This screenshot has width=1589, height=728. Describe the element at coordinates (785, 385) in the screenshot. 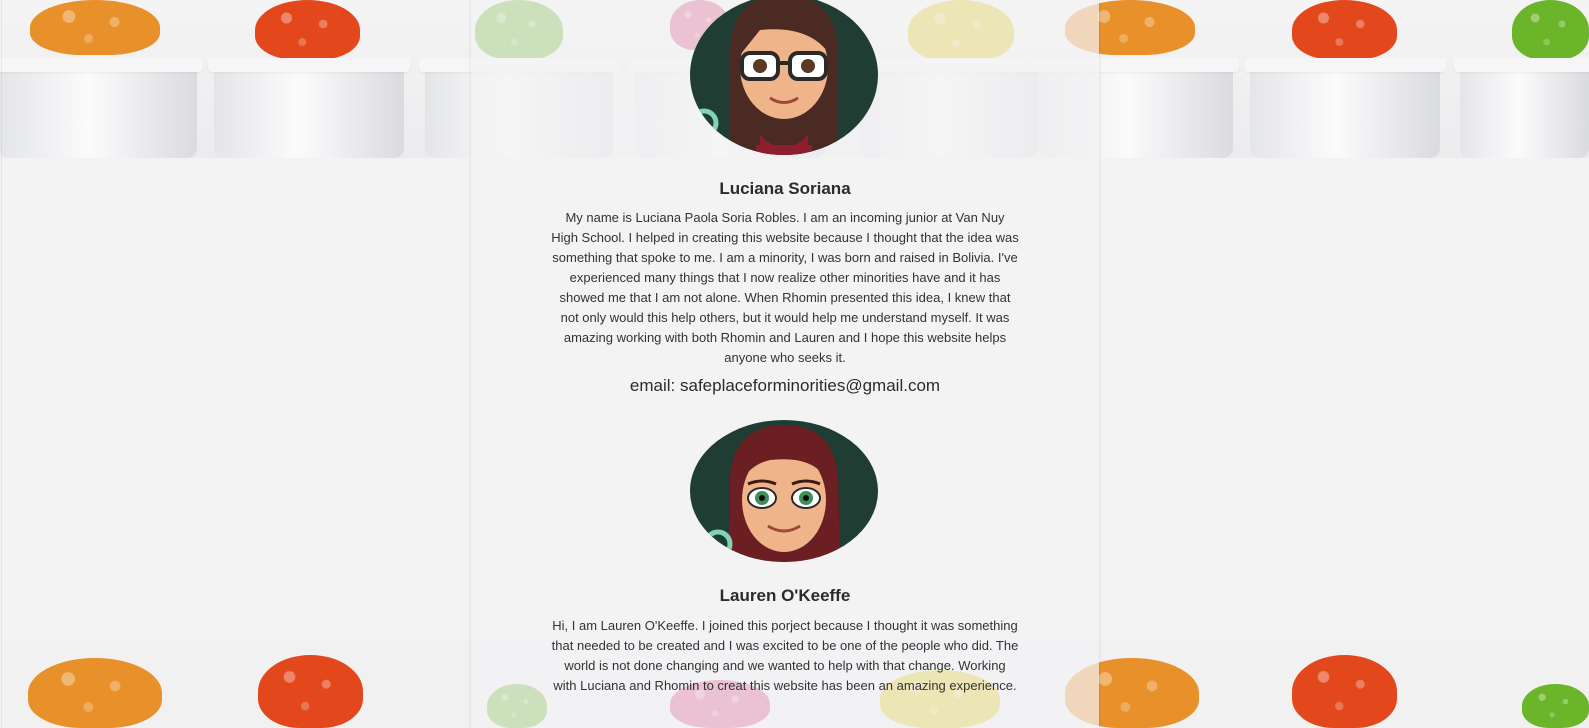

I see `contact-email: email: safeplaceforminorities@gmail.com` at that location.